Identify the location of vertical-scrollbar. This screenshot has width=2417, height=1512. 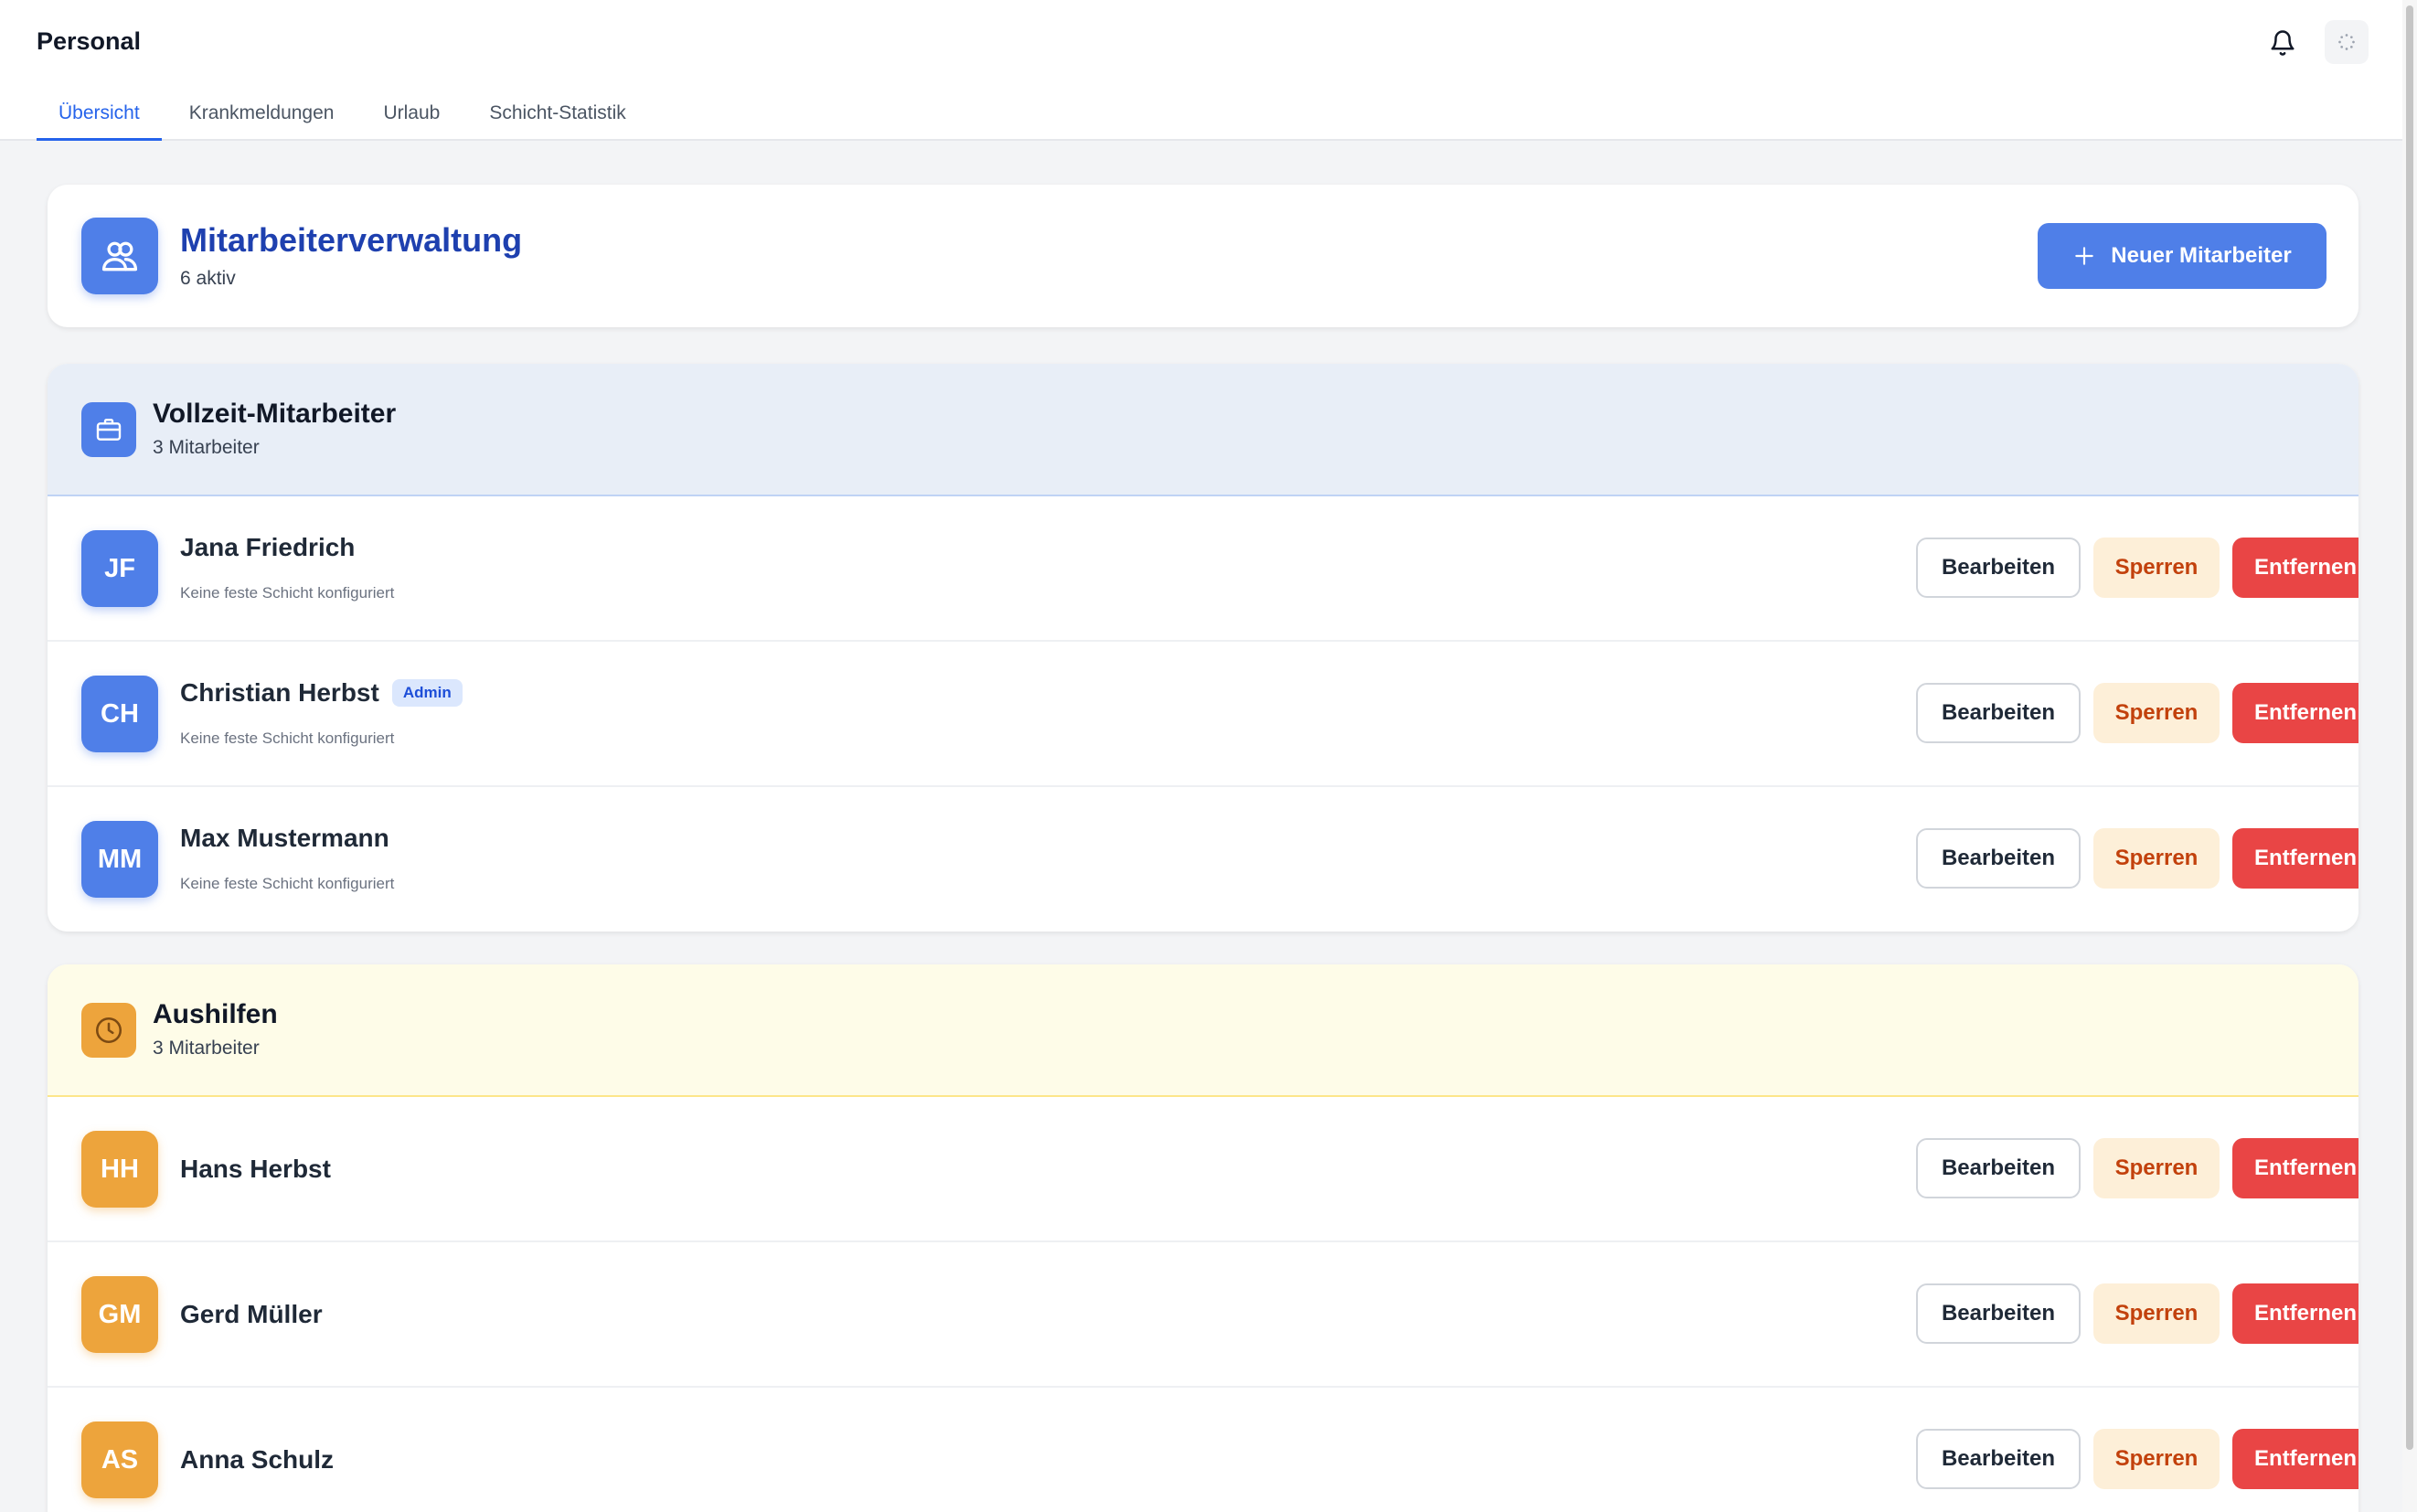
(2409, 756).